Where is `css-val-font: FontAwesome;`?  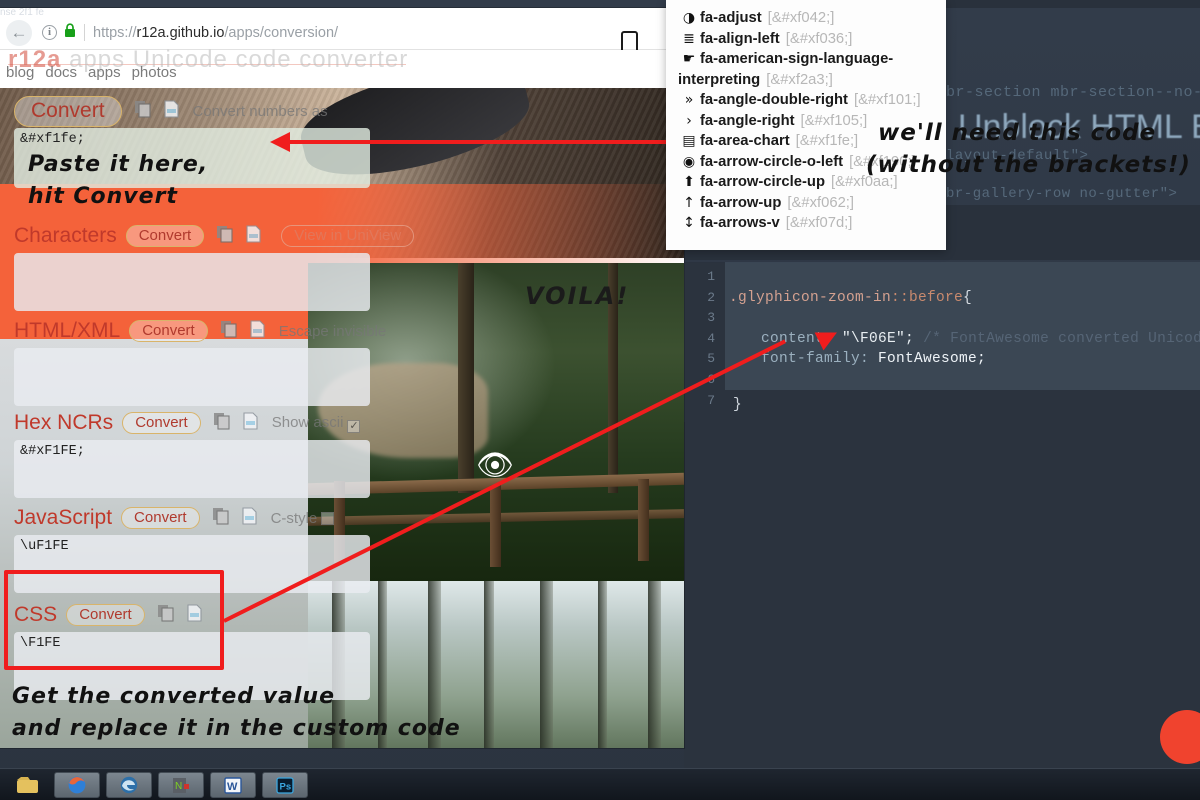 css-val-font: FontAwesome; is located at coordinates (932, 359).